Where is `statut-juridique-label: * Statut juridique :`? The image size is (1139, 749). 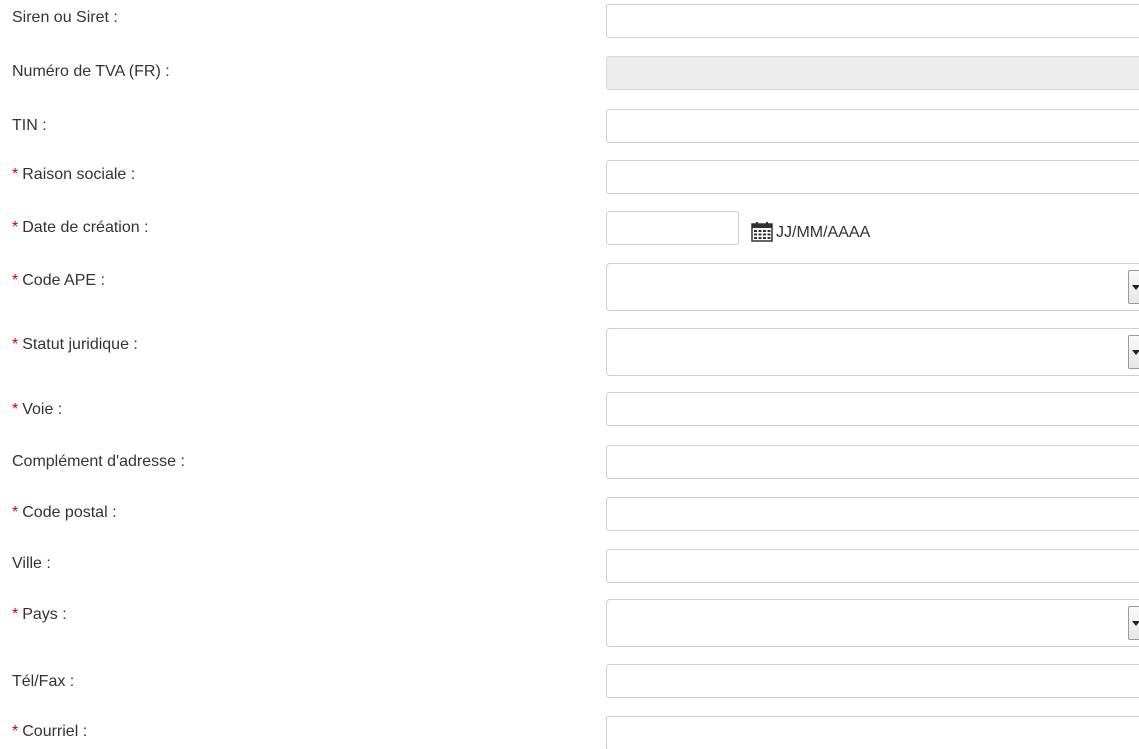
statut-juridique-label: * Statut juridique : is located at coordinates (75, 345).